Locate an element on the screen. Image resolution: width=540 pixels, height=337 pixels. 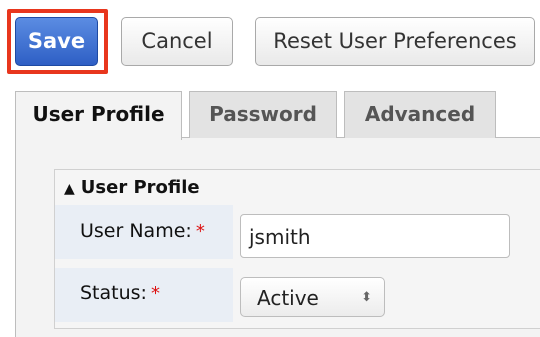
status-label: Status: * is located at coordinates (120, 293).